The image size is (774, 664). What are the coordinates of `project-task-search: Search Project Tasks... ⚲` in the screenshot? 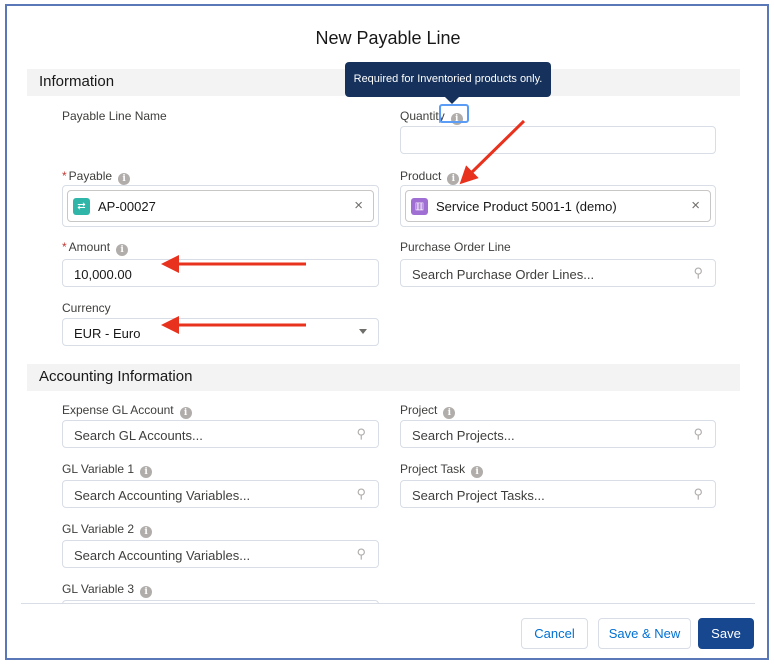 It's located at (558, 494).